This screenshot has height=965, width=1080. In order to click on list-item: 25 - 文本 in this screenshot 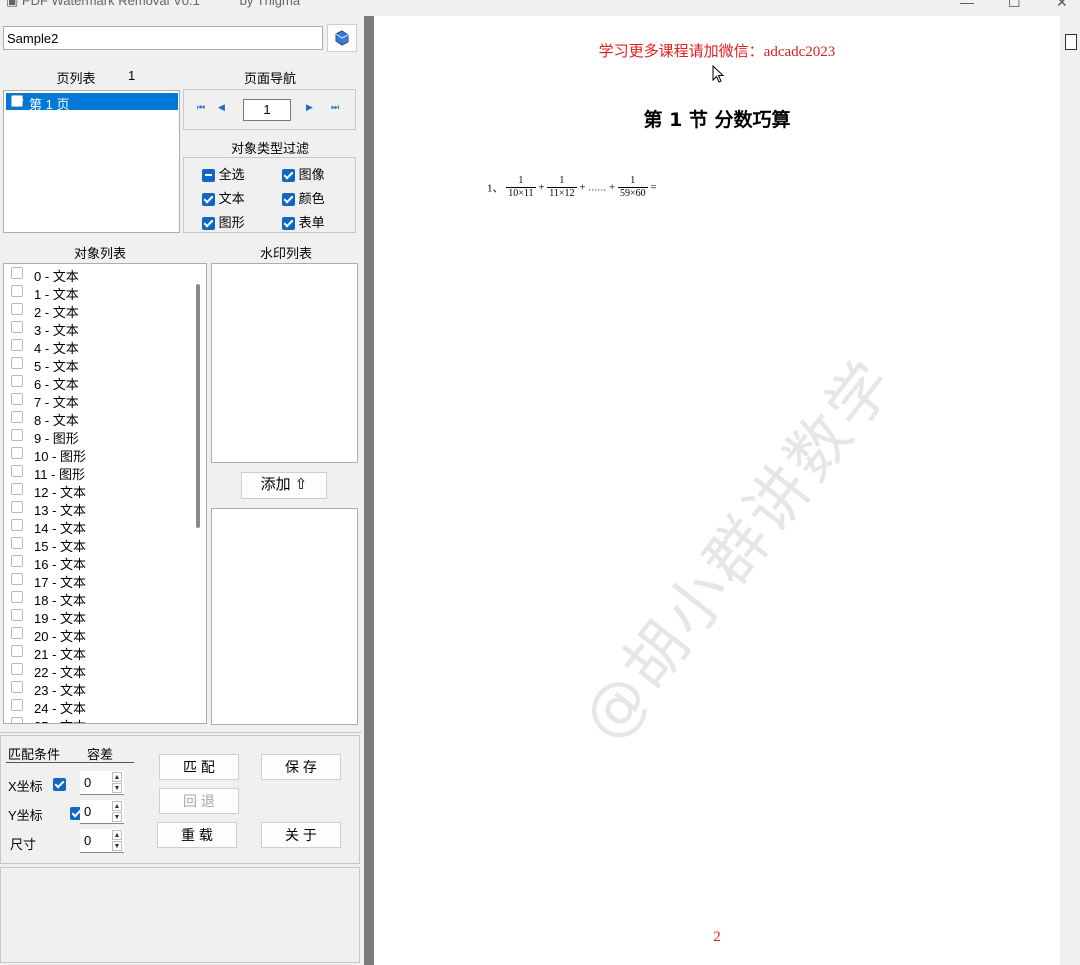, I will do `click(97, 719)`.